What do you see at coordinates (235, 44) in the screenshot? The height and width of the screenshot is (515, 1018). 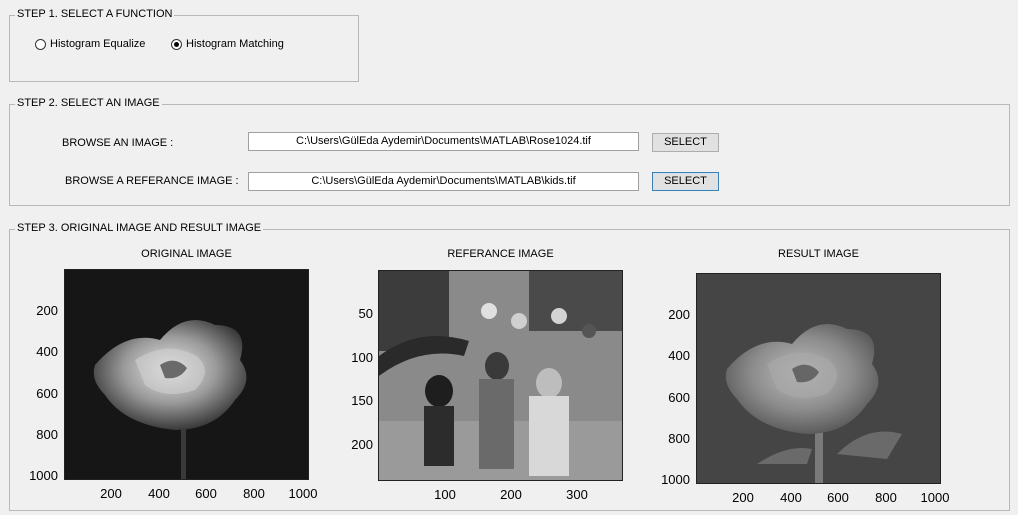 I see `radio-label: Histogram Matching` at bounding box center [235, 44].